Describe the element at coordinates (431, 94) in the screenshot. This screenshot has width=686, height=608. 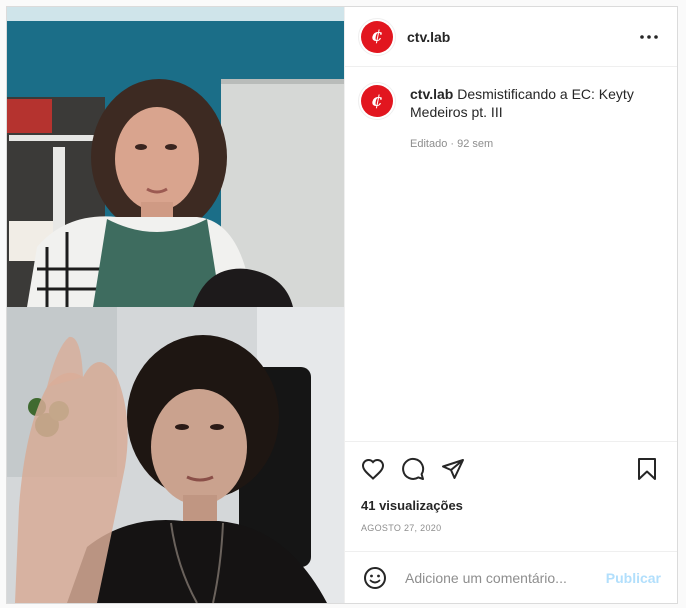
I see `caption-username-link: ctv.lab` at that location.